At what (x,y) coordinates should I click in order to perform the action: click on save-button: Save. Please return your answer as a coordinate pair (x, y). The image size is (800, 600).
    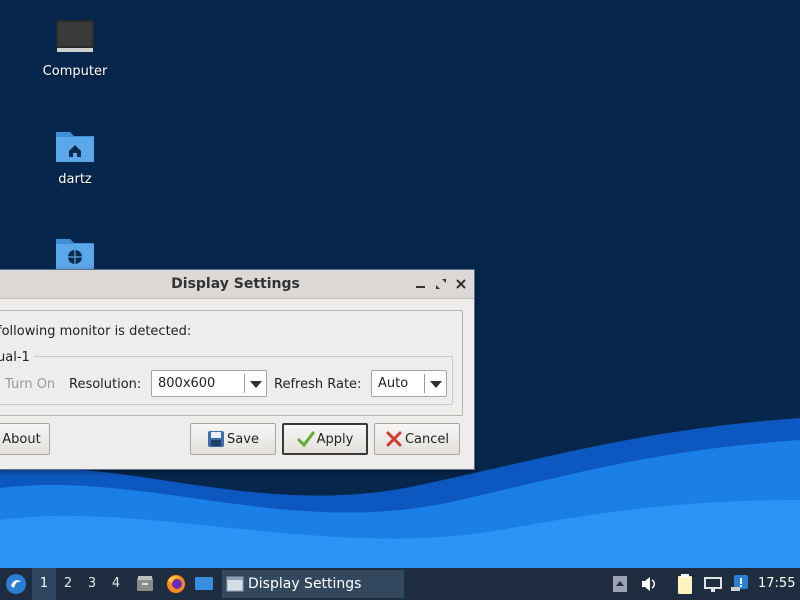
    Looking at the image, I should click on (233, 439).